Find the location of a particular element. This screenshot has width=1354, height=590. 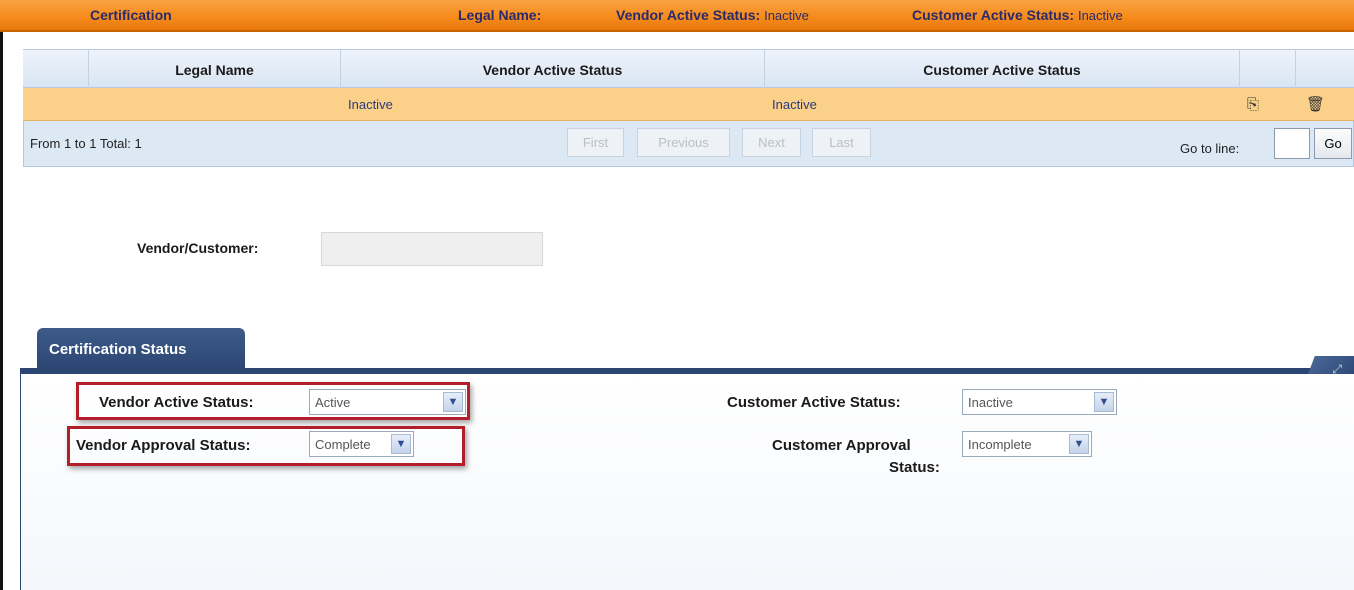

grid-header-customer-status: Customer Active Status is located at coordinates (1002, 69).